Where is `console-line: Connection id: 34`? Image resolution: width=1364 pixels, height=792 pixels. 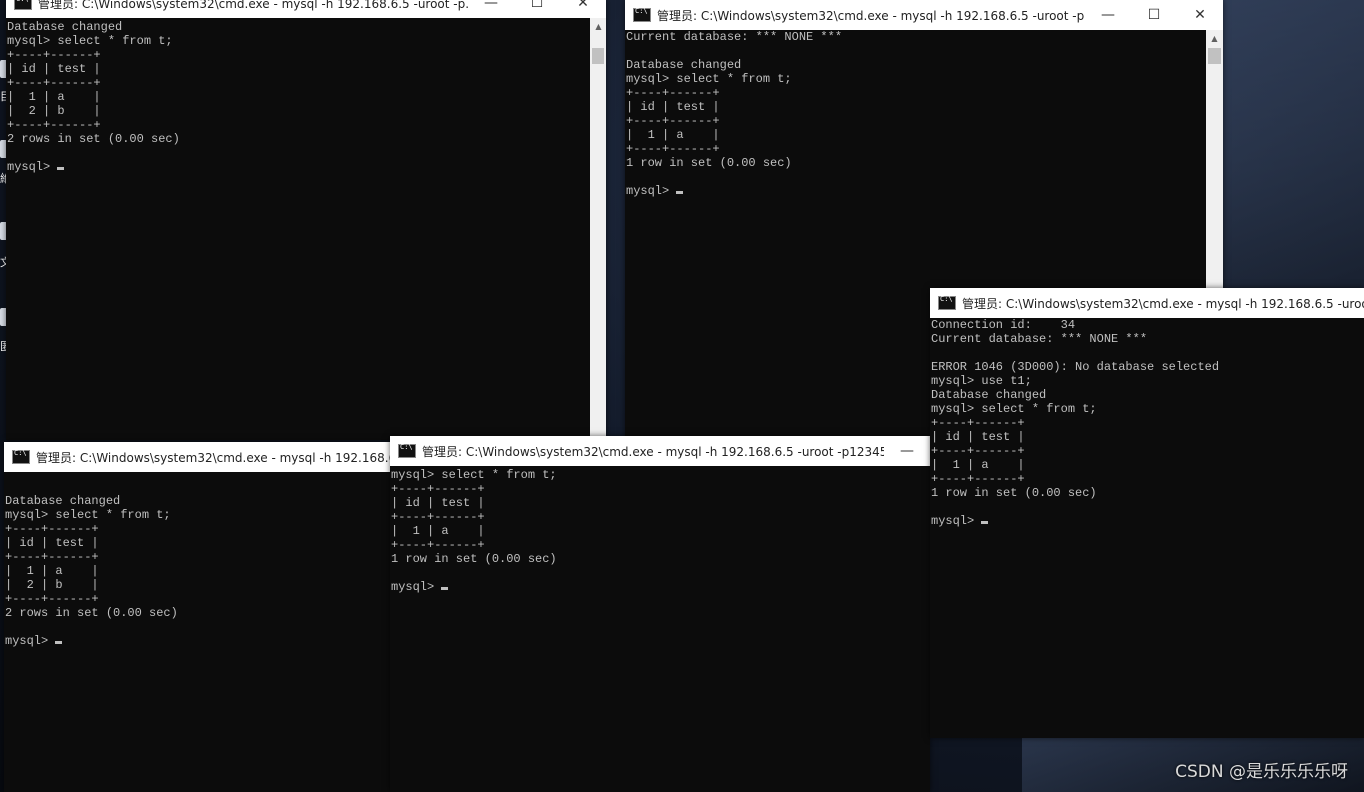 console-line: Connection id: 34 is located at coordinates (1003, 325).